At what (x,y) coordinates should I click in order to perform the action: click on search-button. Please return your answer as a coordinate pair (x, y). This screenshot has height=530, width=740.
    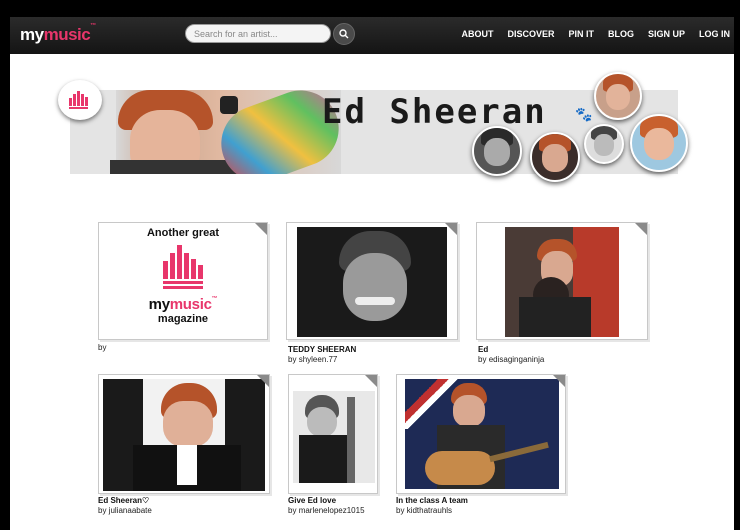
    Looking at the image, I should click on (344, 34).